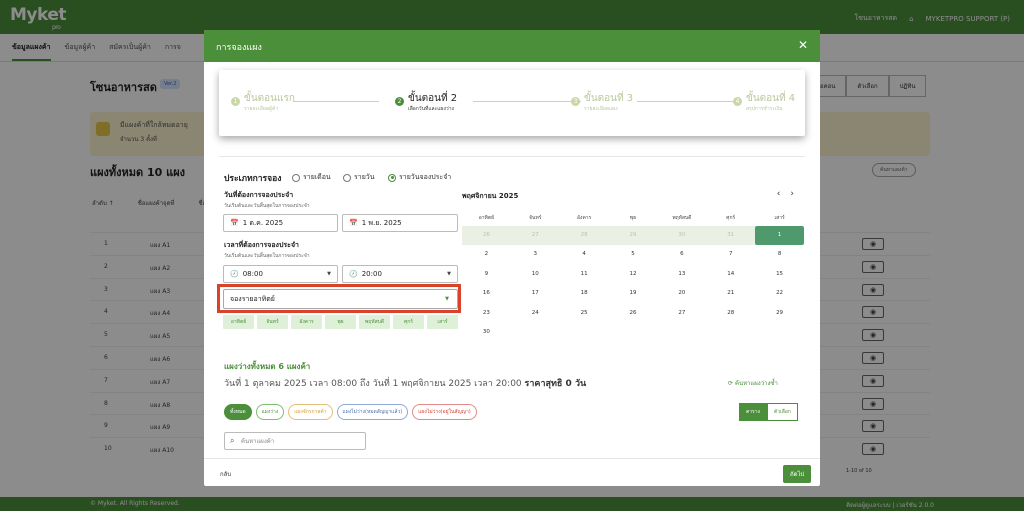 This screenshot has width=1024, height=511. I want to click on calendar-nav: ‹›, so click(790, 194).